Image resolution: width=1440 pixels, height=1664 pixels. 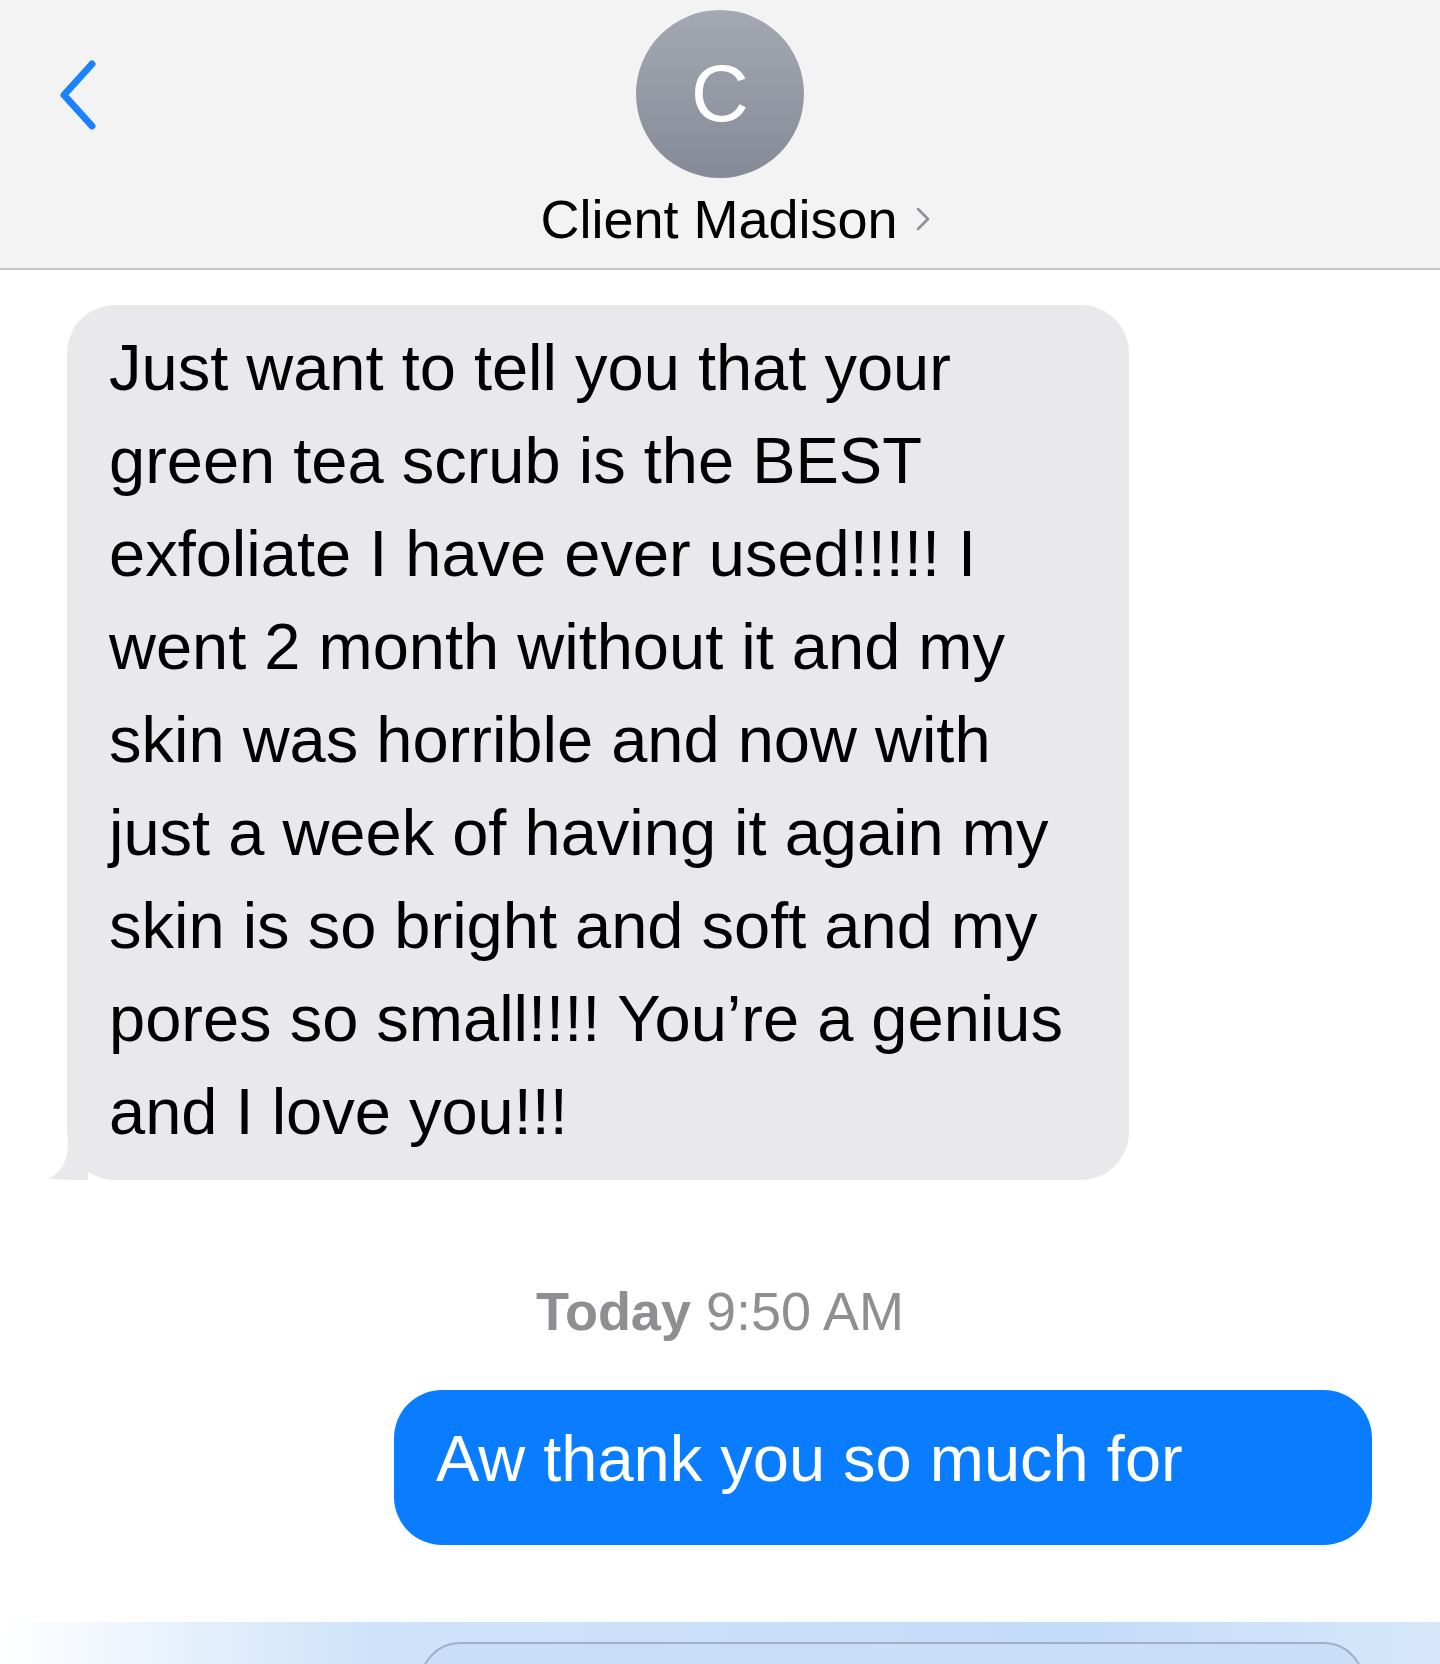 I want to click on message-timestamp: Today 9:50 AM, so click(x=720, y=1311).